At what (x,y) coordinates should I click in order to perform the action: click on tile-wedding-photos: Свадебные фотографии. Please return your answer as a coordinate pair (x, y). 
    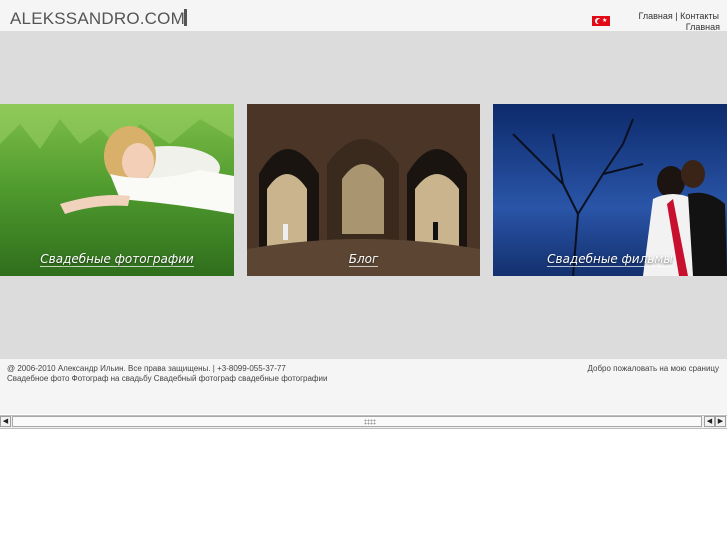
    Looking at the image, I should click on (117, 190).